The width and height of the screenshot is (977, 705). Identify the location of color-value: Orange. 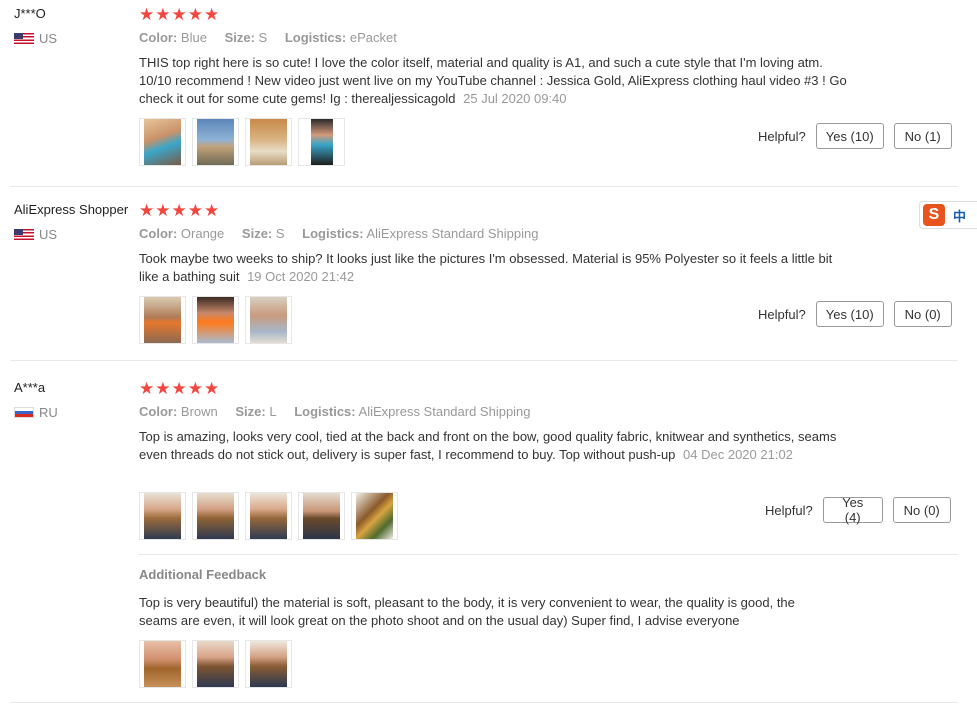
(202, 233).